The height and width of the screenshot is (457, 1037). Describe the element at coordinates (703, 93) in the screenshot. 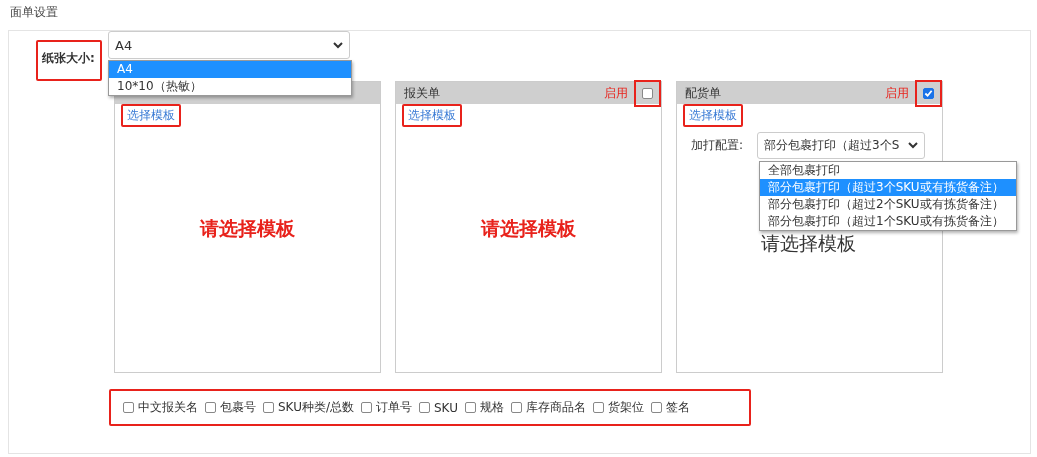

I see `panel-title: 配货单` at that location.